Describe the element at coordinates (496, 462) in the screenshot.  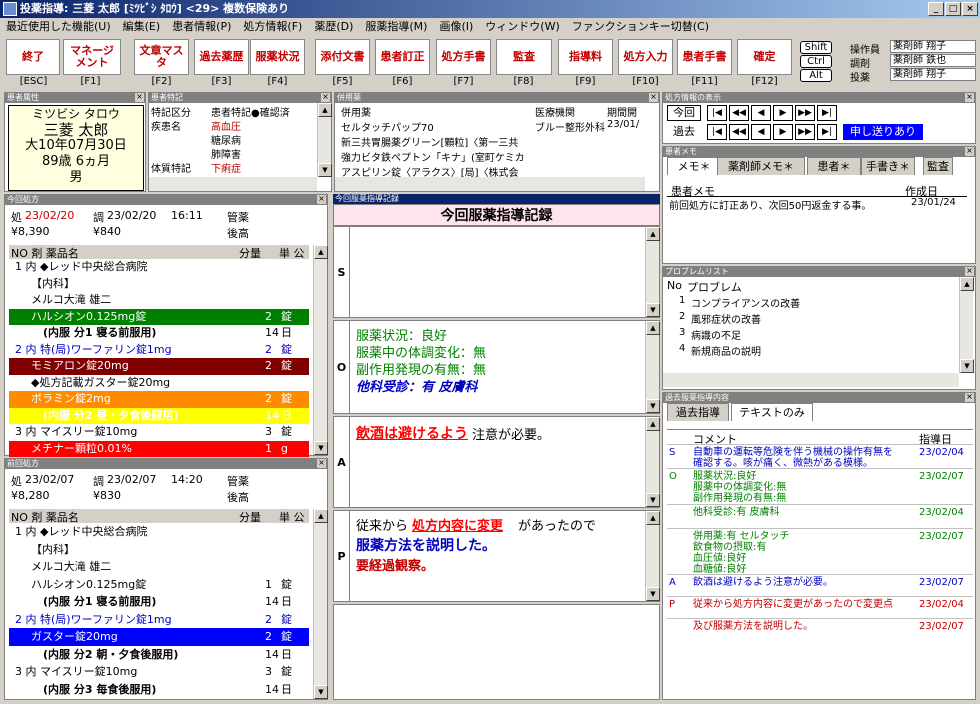
I see `soap-a-box: A ▲ ▼ 飲酒は避けるよう 注意が必要。` at that location.